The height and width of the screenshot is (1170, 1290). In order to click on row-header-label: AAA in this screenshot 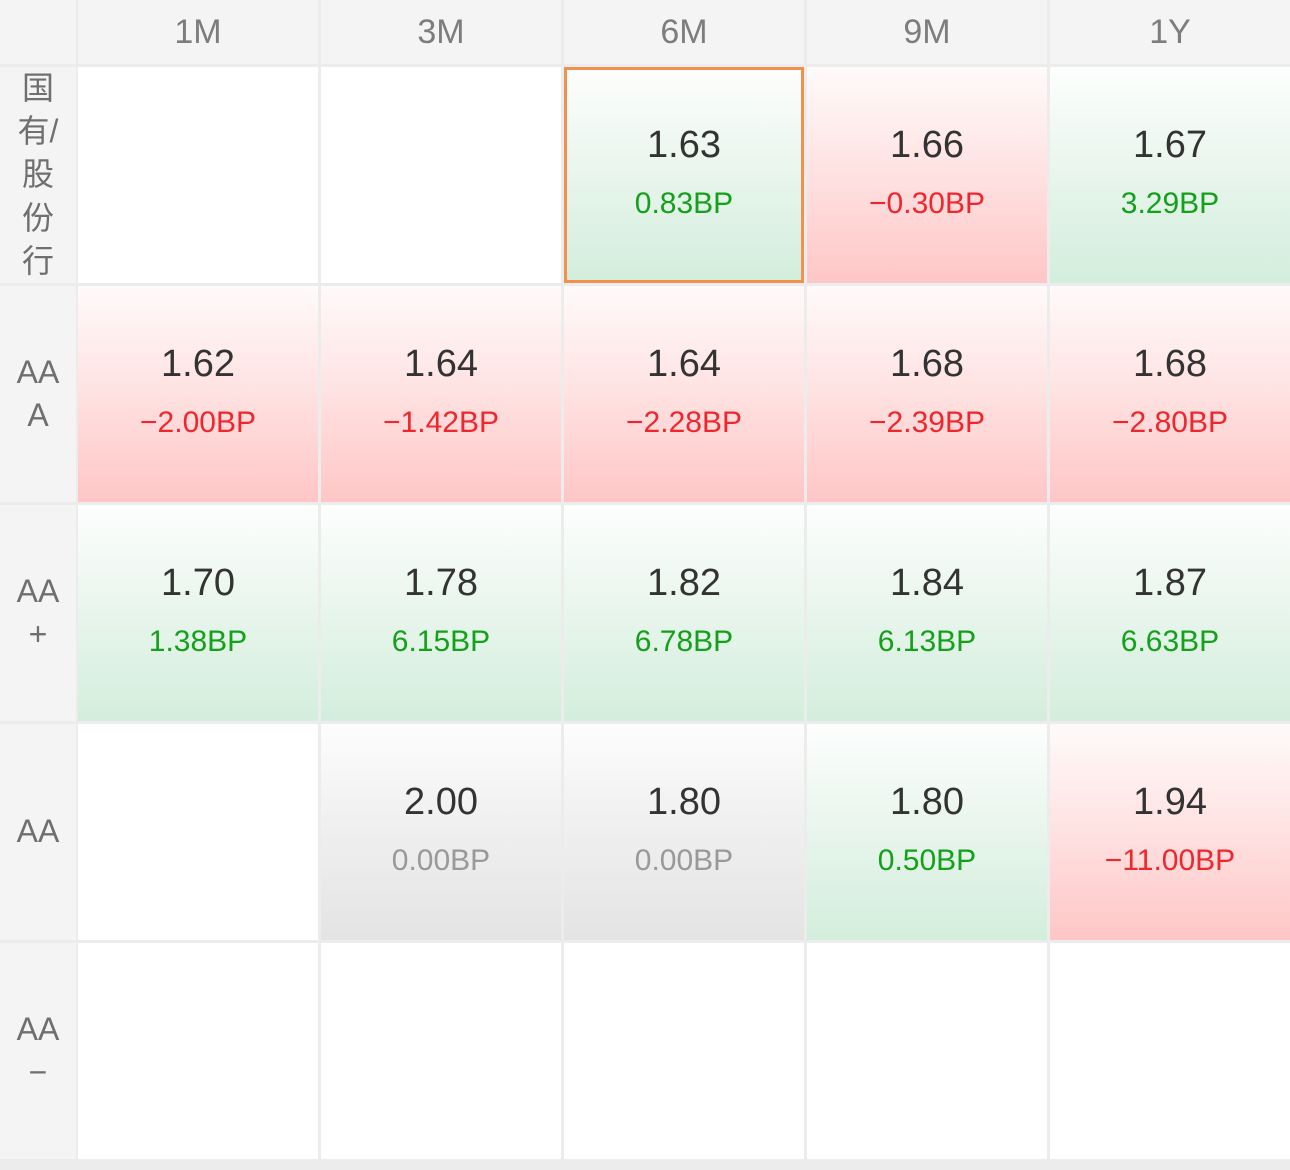, I will do `click(38, 393)`.